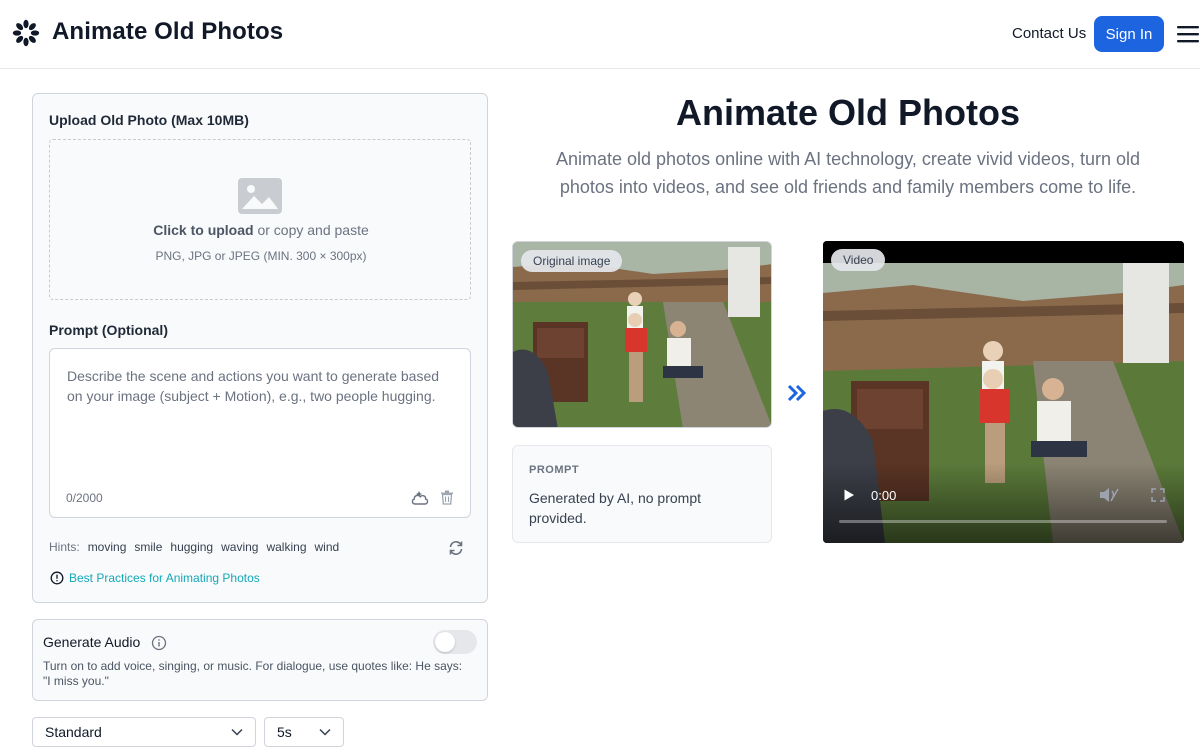  I want to click on hero-title: Animate Old Photos, so click(848, 112).